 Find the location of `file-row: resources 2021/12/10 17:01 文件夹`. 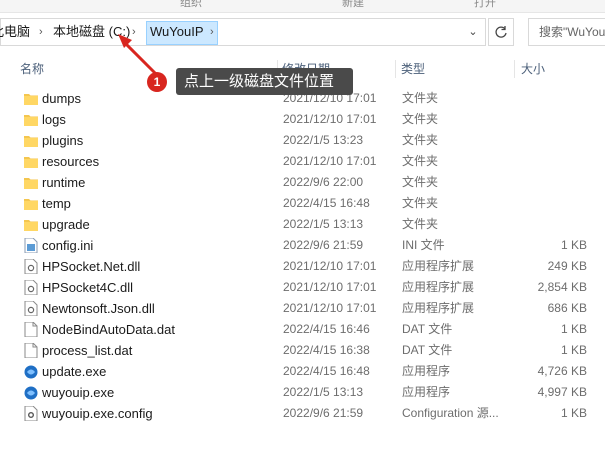

file-row: resources 2021/12/10 17:01 文件夹 is located at coordinates (302, 161).